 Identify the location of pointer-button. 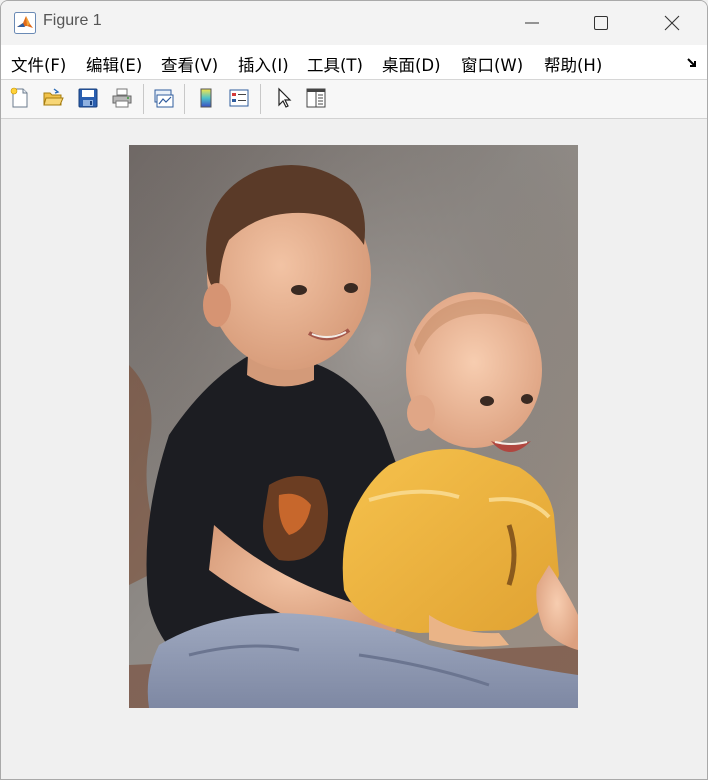
(284, 98).